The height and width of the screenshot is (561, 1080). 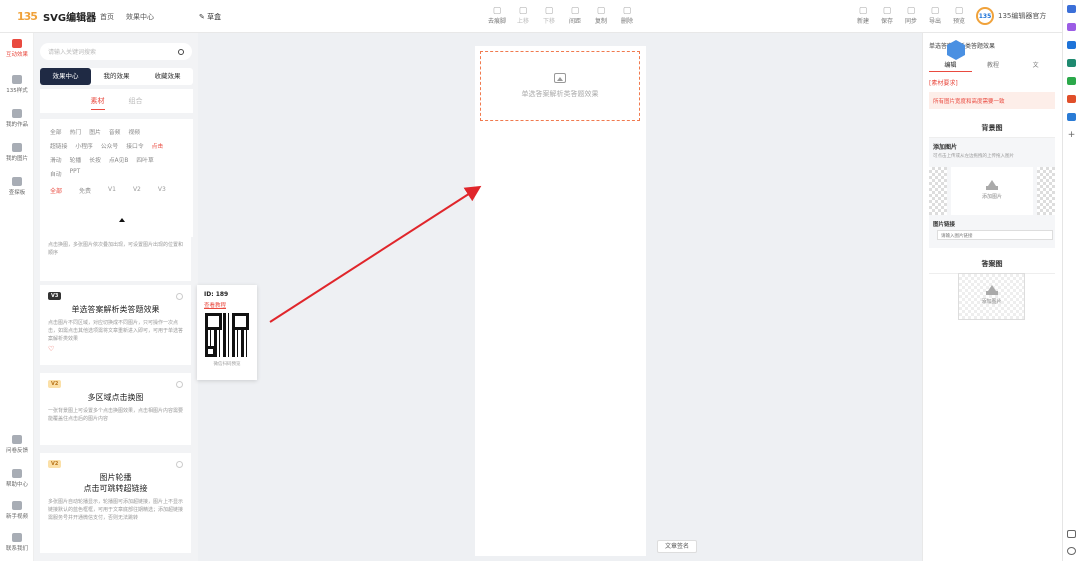 I want to click on version-tag: V2, so click(x=137, y=190).